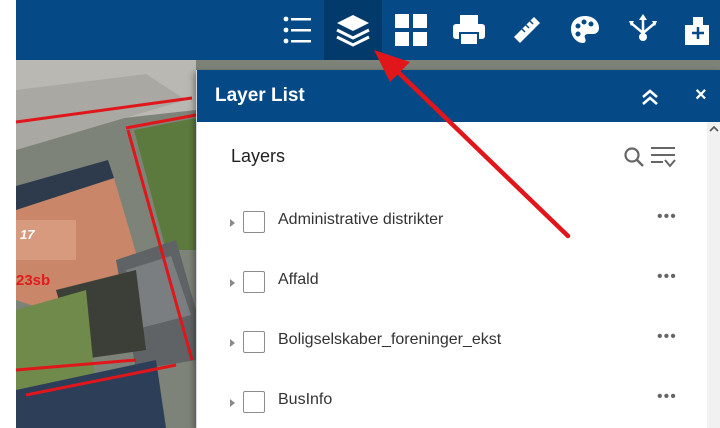  Describe the element at coordinates (8, 214) in the screenshot. I see `left-frame` at that location.